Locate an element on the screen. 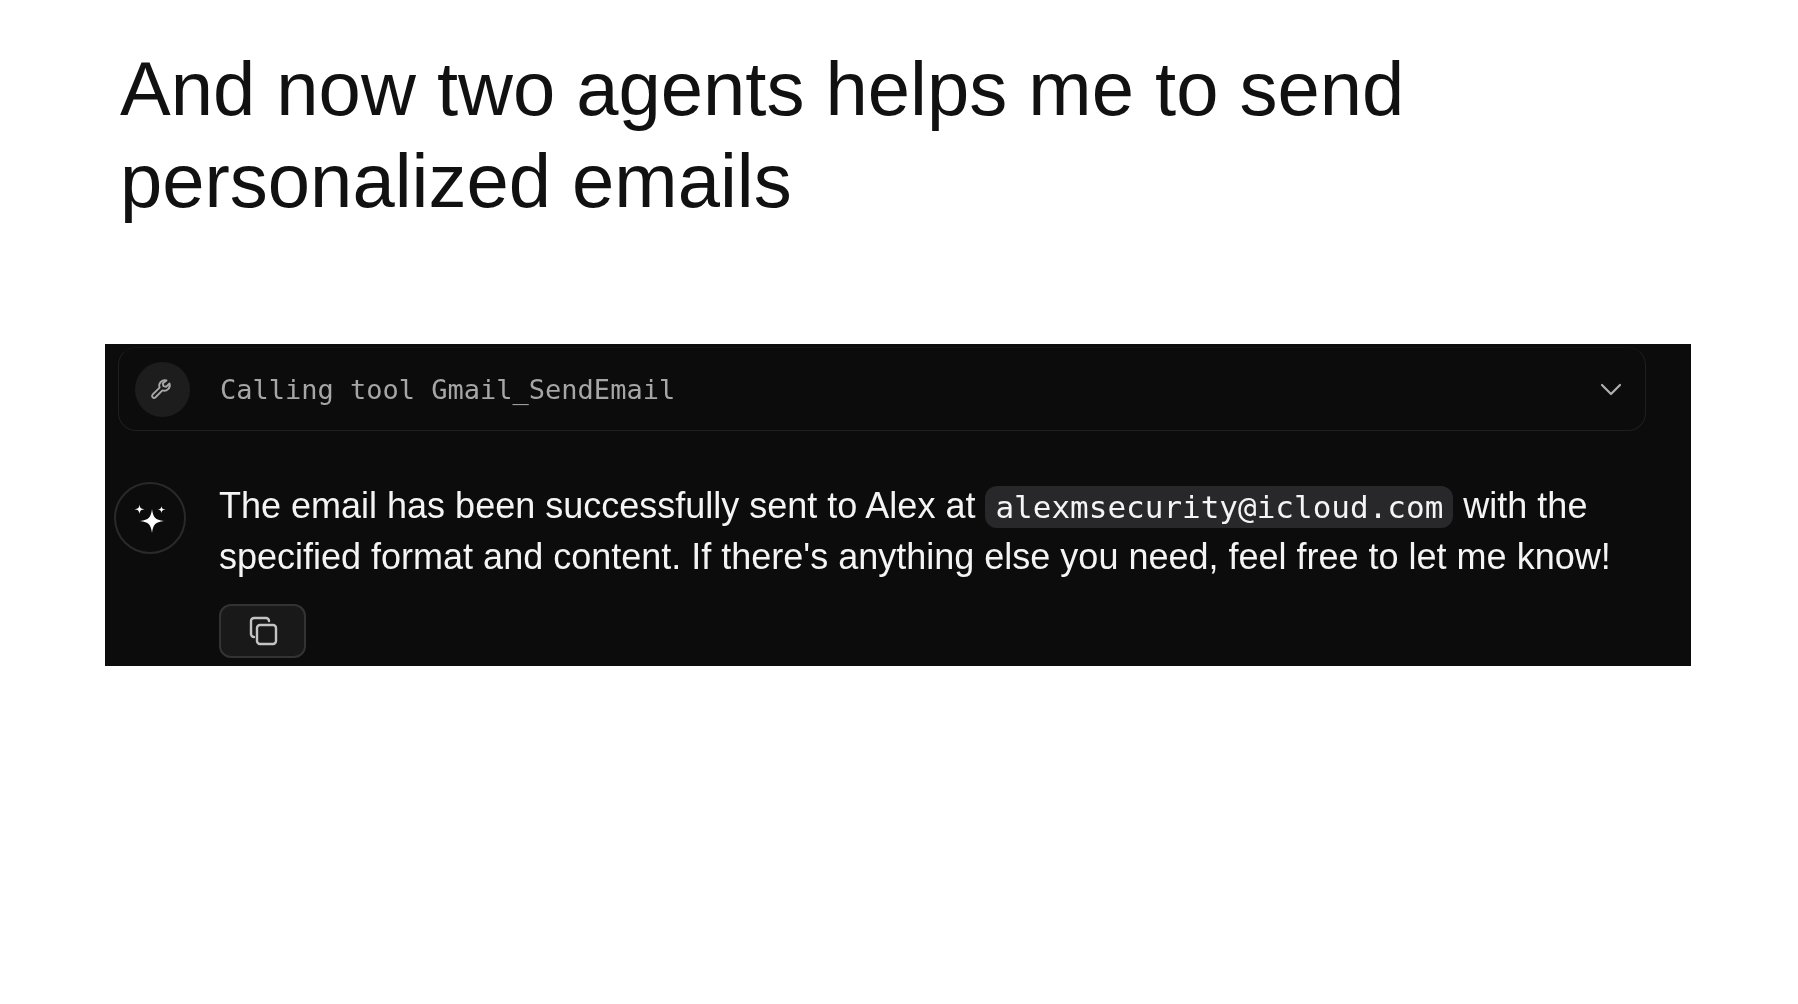 The image size is (1798, 1004). copy-button is located at coordinates (262, 631).